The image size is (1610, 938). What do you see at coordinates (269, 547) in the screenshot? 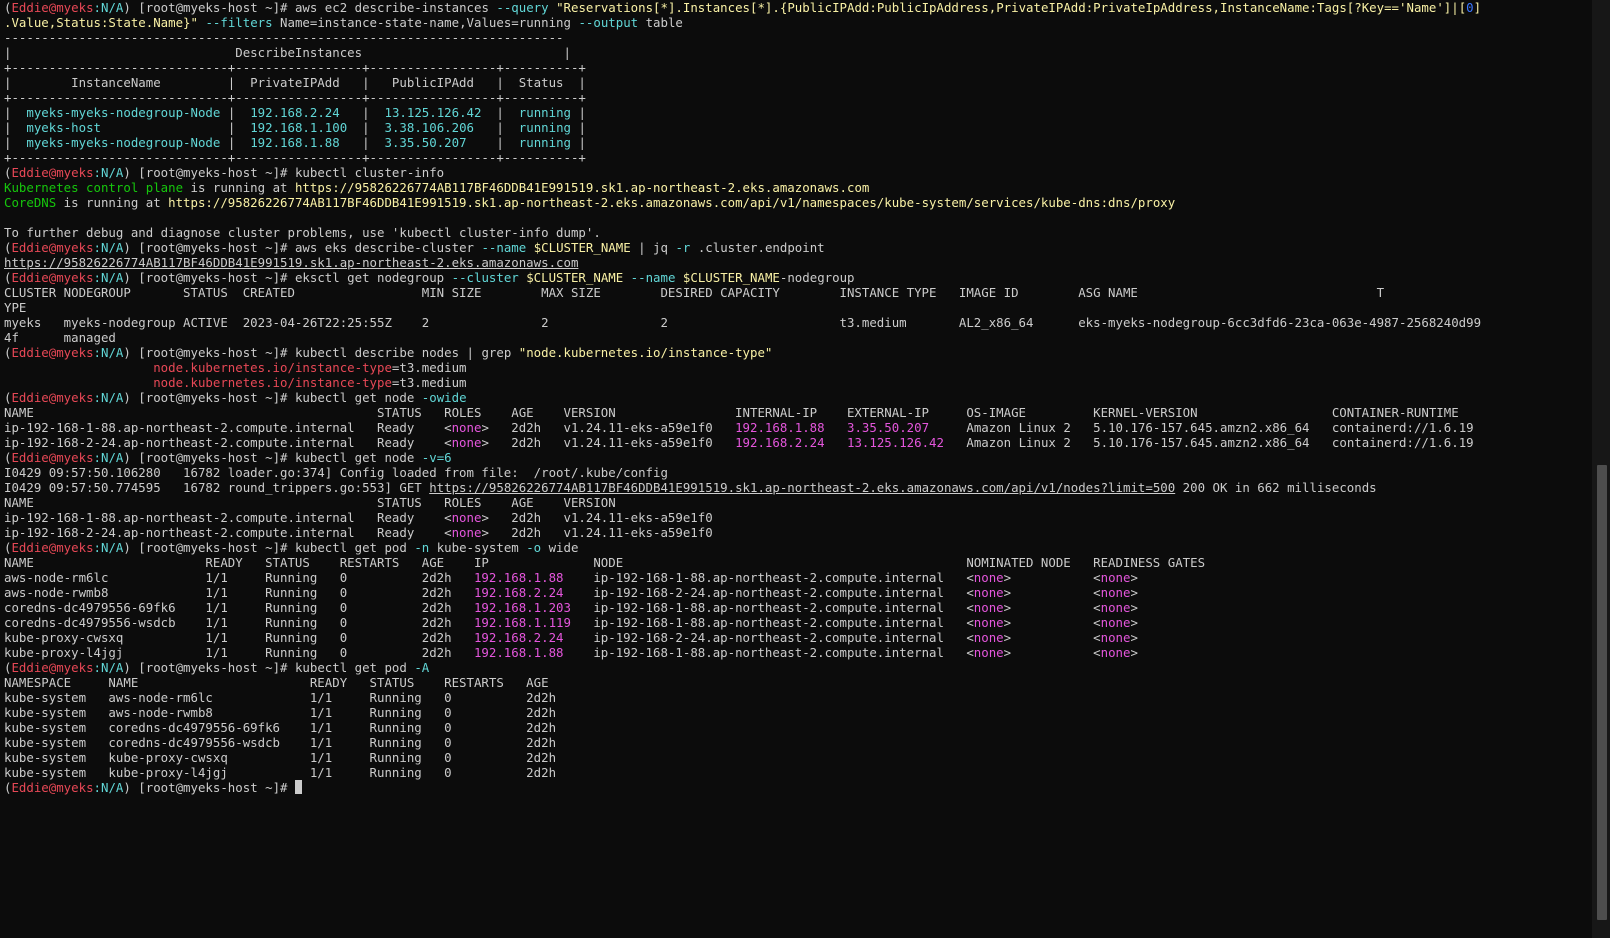
I see `terminal-text: ) [root@myeks-host ~]# kubectl get pod` at bounding box center [269, 547].